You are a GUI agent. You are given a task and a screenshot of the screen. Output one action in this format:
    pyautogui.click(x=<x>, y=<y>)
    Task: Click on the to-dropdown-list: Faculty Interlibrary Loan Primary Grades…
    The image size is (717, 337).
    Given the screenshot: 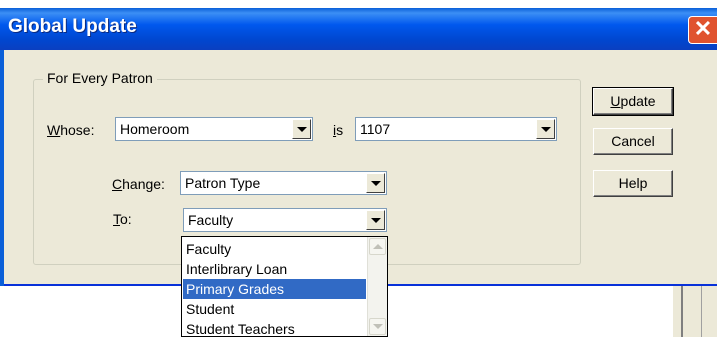 What is the action you would take?
    pyautogui.click(x=284, y=286)
    